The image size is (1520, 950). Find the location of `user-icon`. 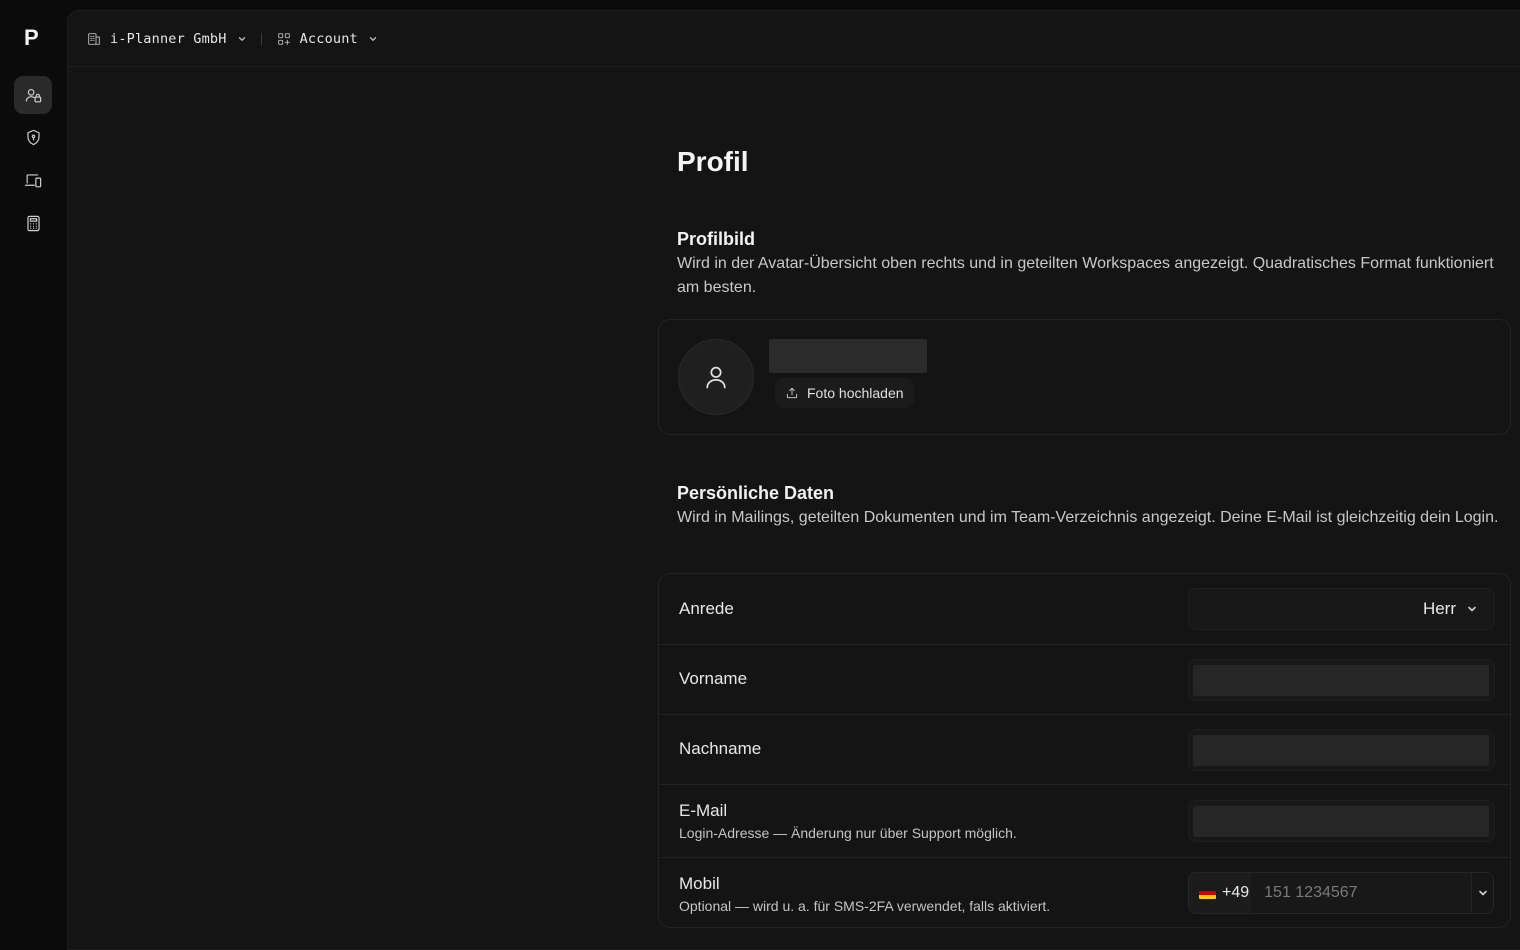

user-icon is located at coordinates (716, 377).